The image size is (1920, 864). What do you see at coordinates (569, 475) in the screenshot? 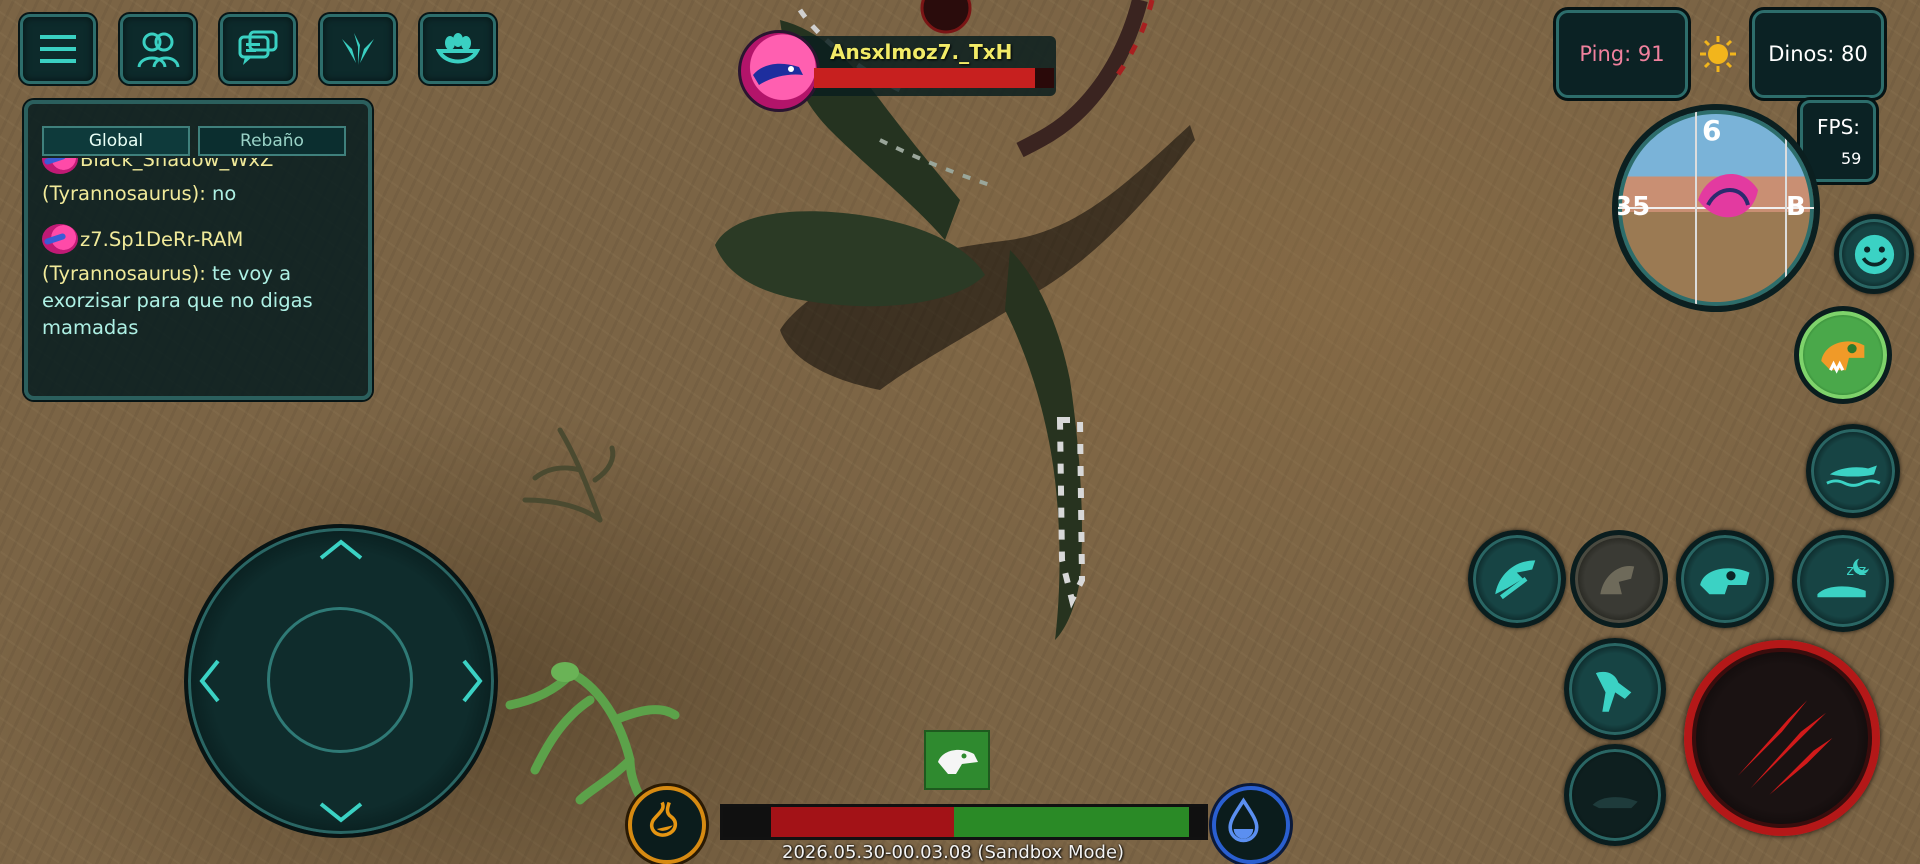
I see `dry-plant` at bounding box center [569, 475].